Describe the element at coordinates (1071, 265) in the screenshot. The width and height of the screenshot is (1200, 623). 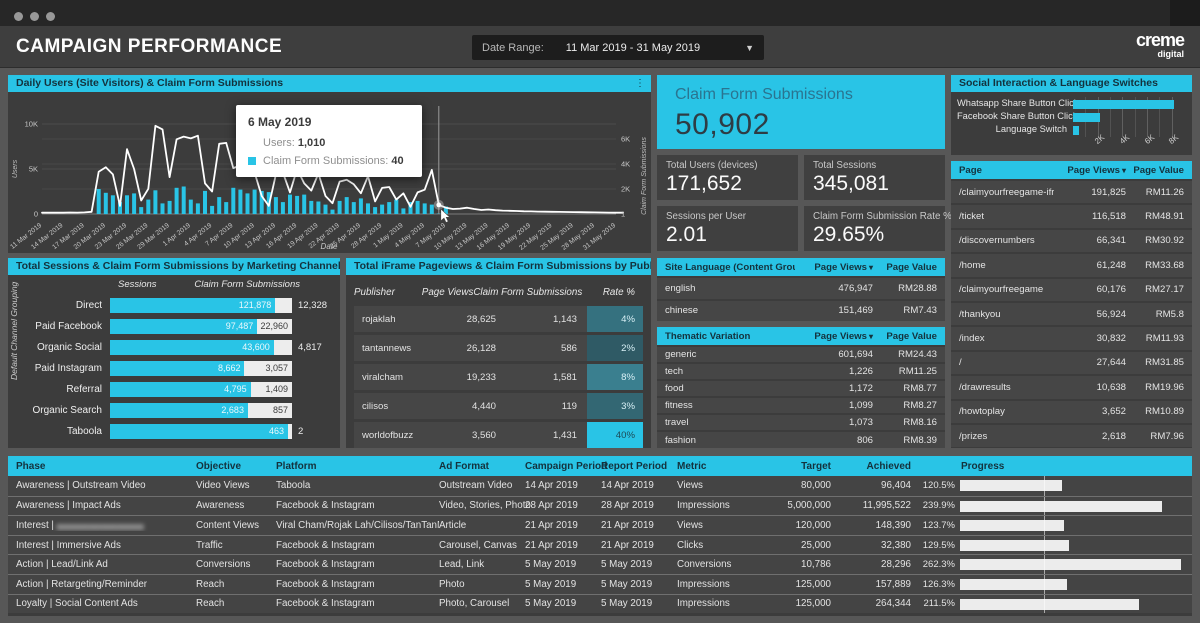
I see `table-row: /home 61,248 RM33.68` at that location.